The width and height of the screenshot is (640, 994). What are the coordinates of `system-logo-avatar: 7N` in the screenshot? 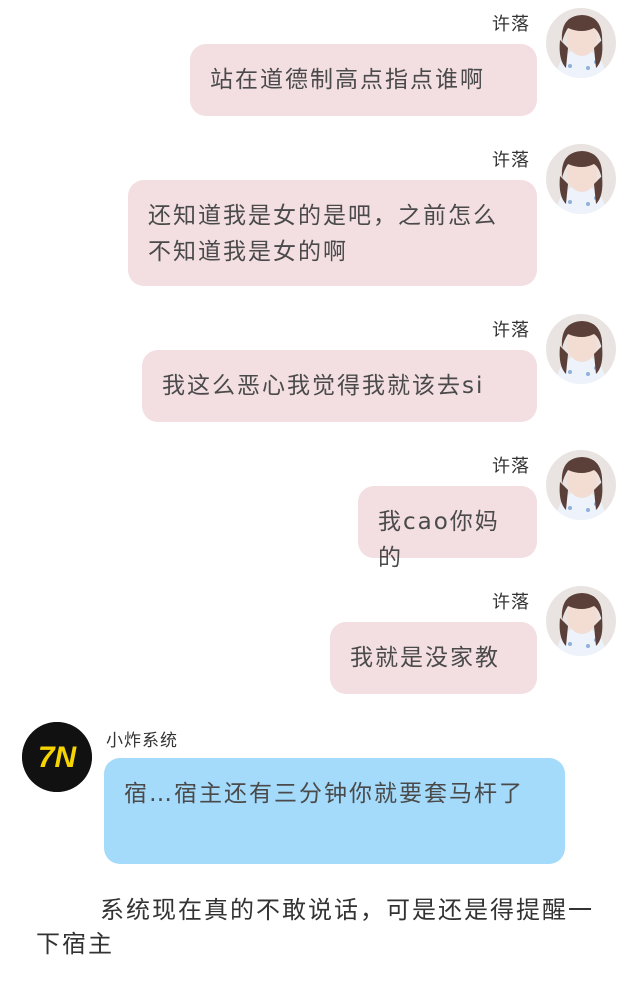 It's located at (57, 757).